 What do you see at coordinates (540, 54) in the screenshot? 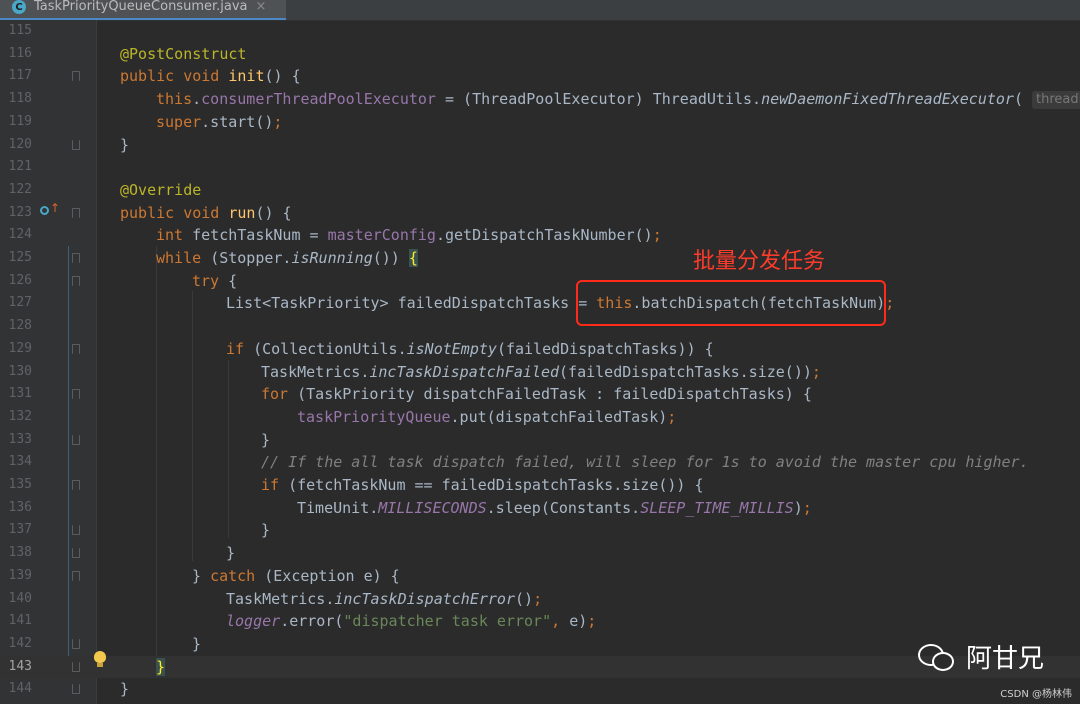
I see `code-line: 116 @PostConstruct` at bounding box center [540, 54].